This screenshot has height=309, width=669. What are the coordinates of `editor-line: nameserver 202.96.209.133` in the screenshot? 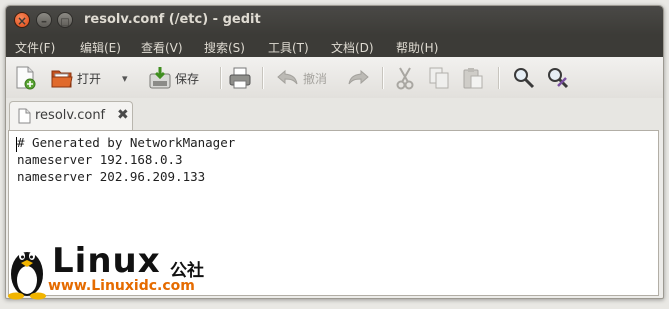 It's located at (111, 176).